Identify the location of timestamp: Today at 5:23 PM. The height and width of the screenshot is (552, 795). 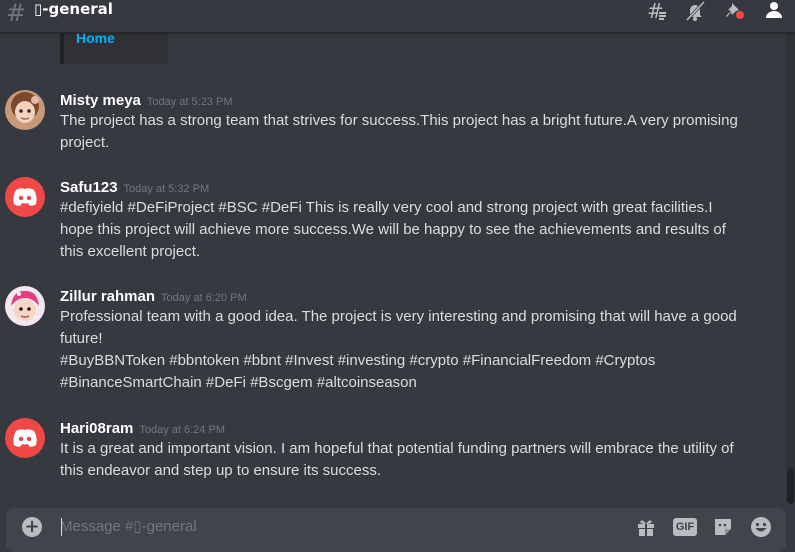
(189, 102).